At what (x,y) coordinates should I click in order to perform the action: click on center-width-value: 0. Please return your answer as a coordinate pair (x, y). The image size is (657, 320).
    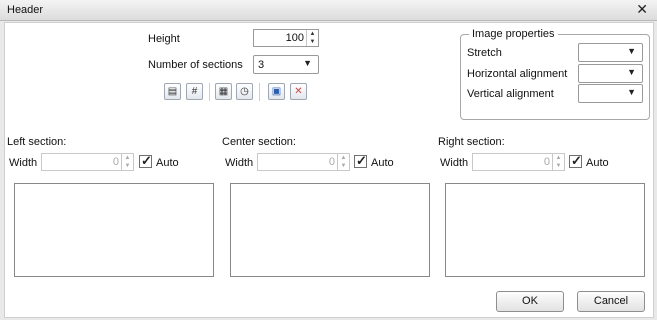
    Looking at the image, I should click on (331, 162).